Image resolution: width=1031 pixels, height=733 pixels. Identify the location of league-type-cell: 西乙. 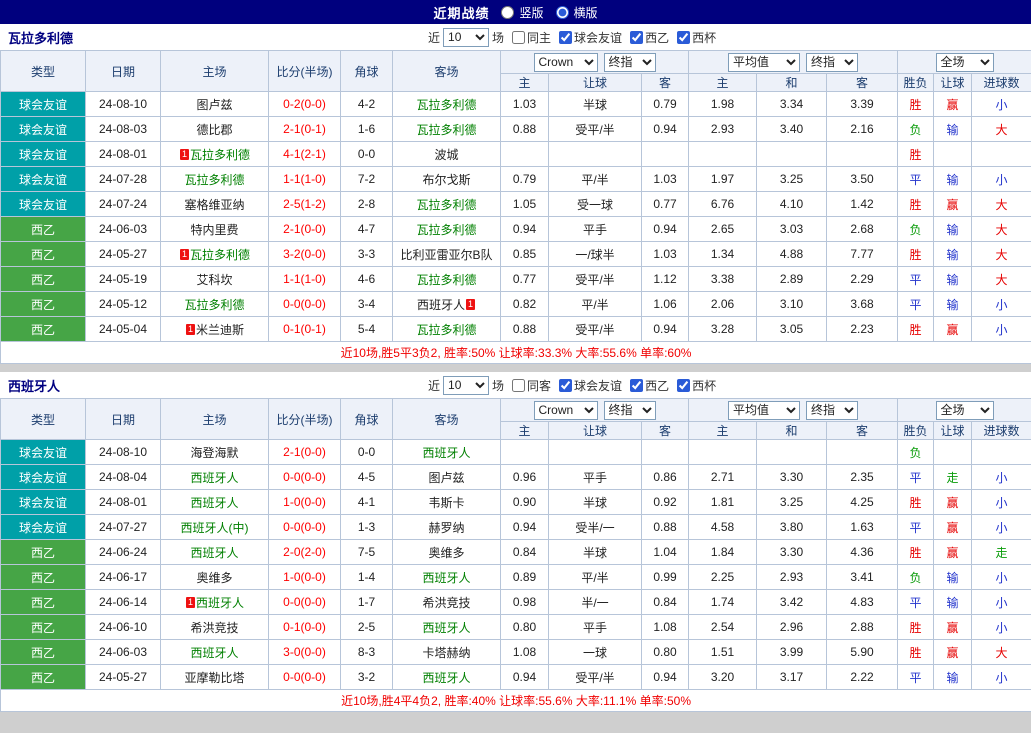
(43, 677).